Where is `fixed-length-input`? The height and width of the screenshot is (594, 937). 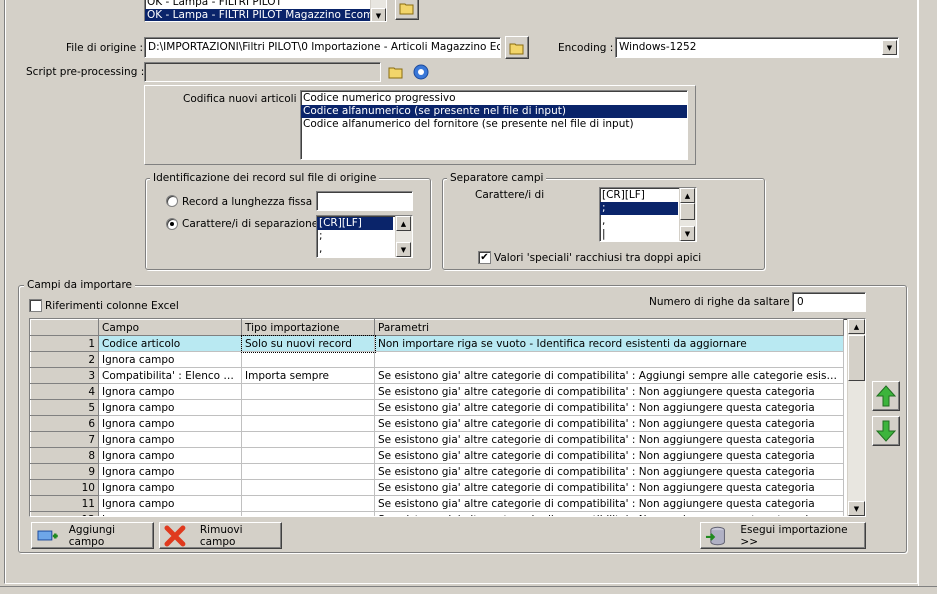 fixed-length-input is located at coordinates (364, 201).